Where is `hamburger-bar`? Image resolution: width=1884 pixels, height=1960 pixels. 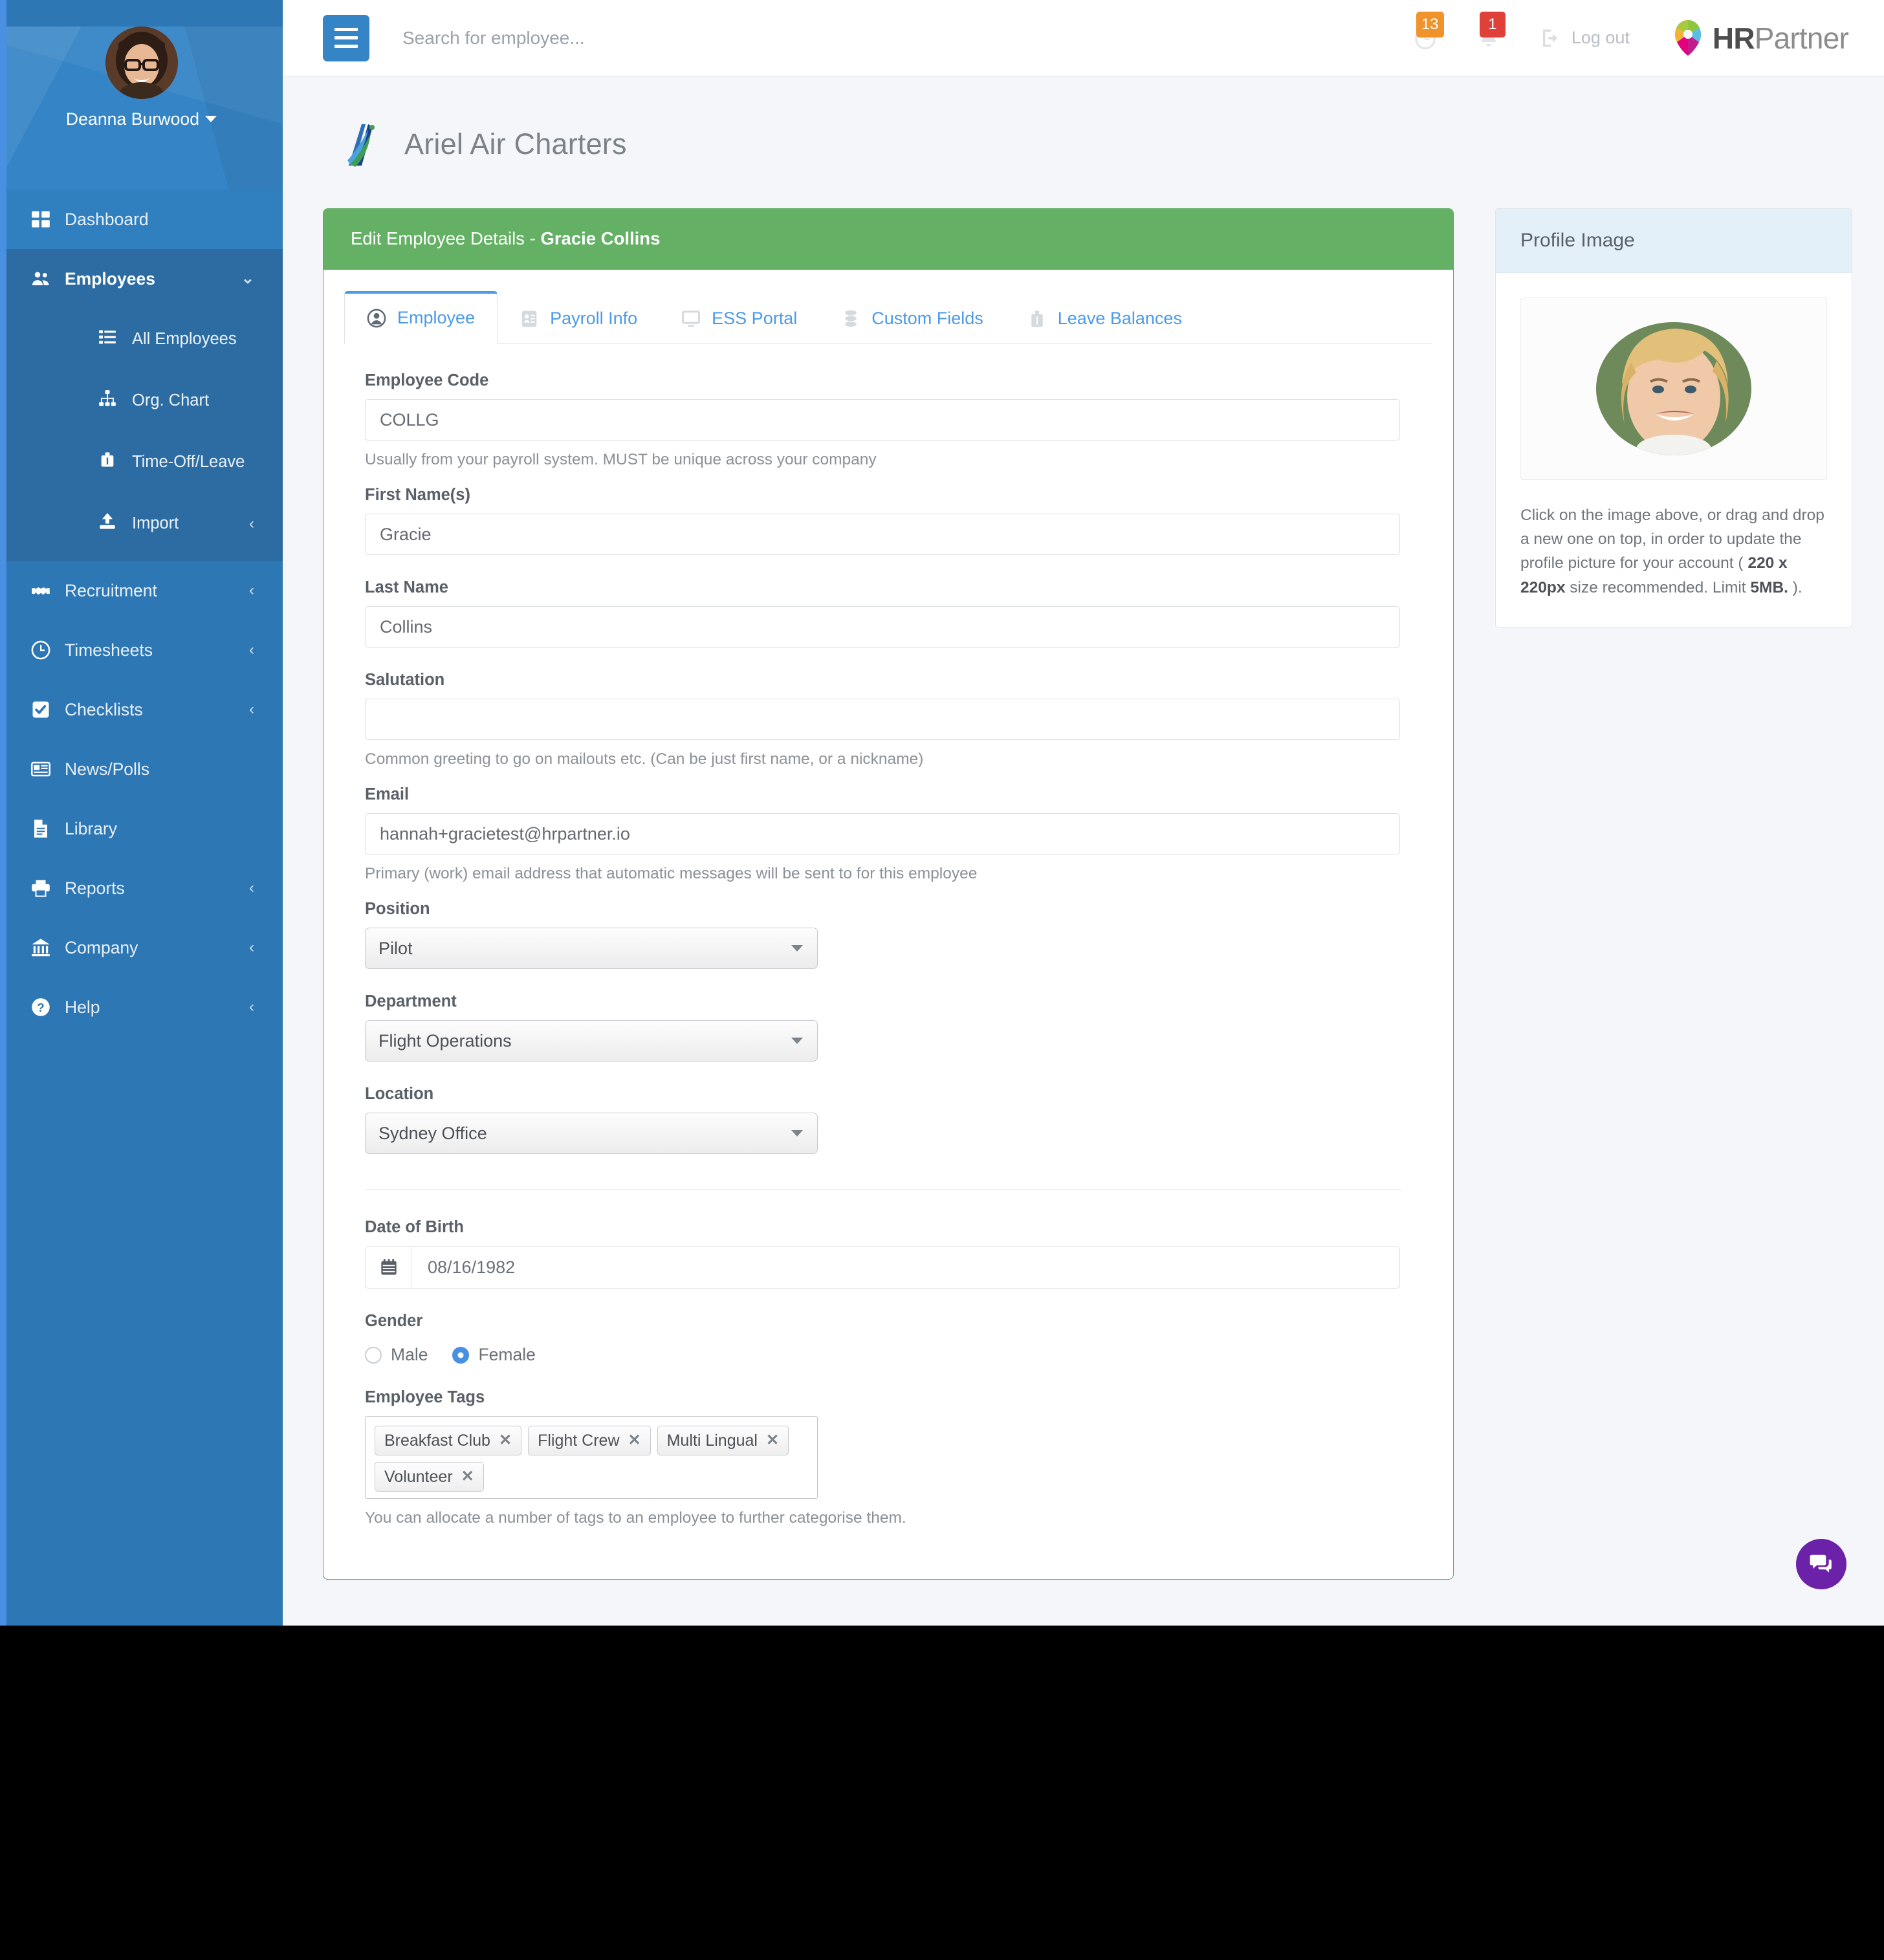
hamburger-bar is located at coordinates (346, 37).